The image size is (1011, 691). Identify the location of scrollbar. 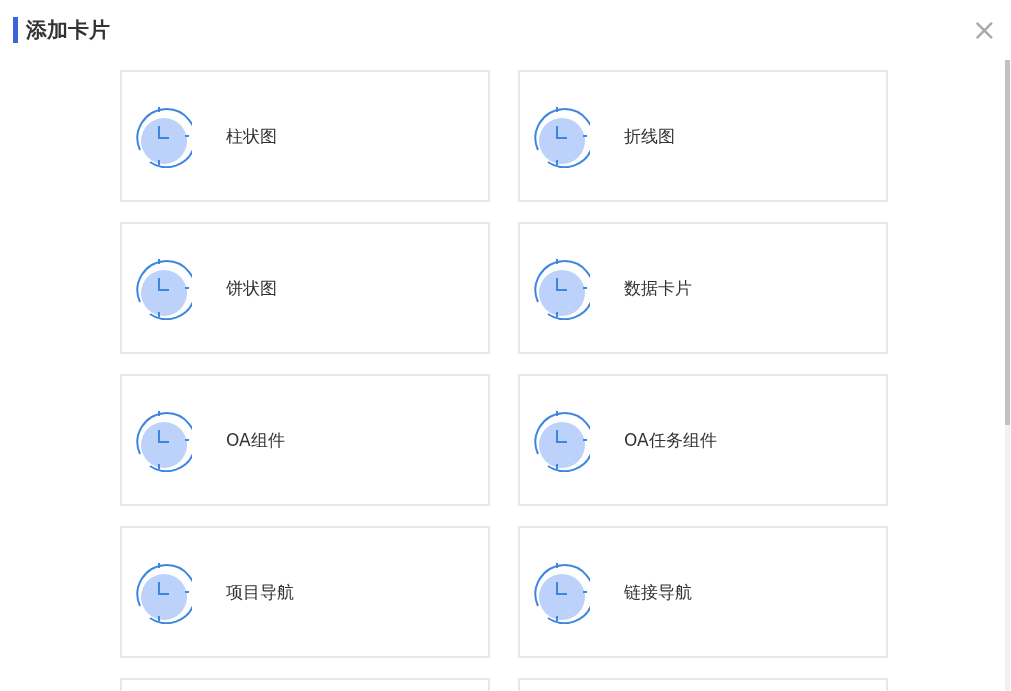
(1007, 375).